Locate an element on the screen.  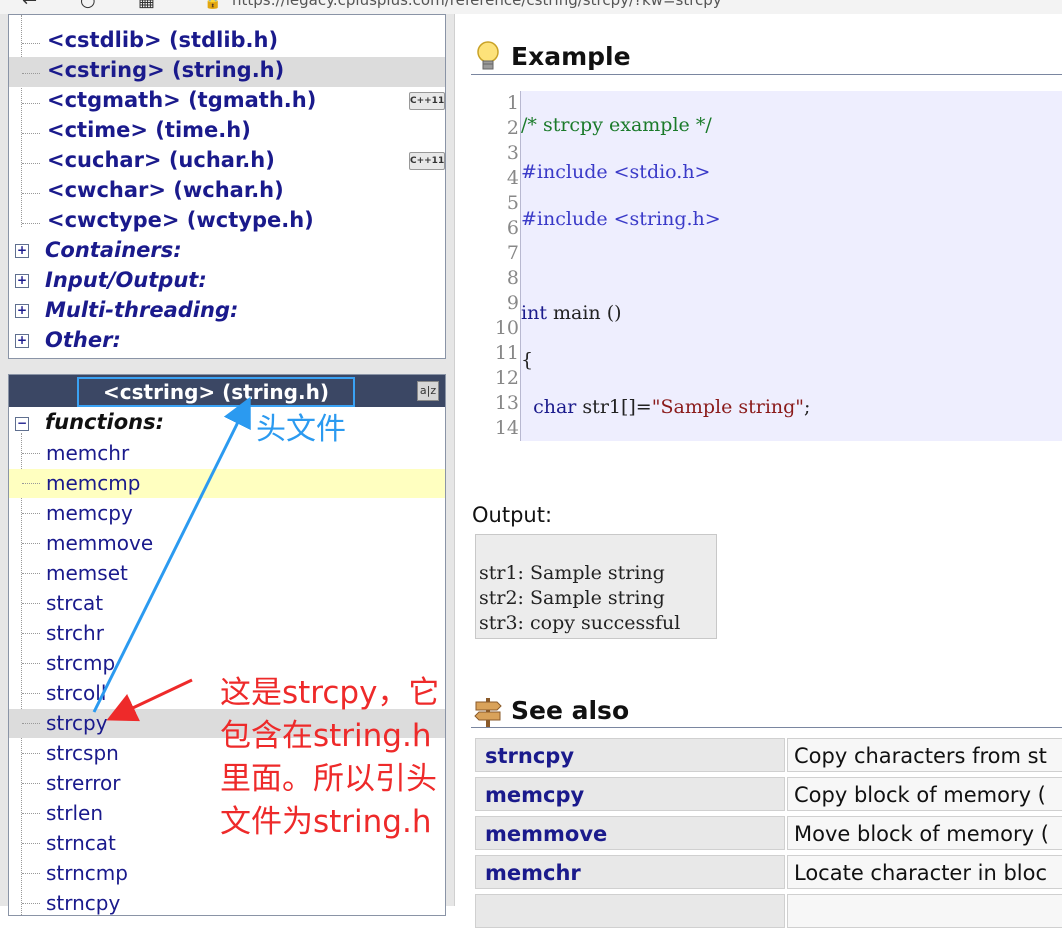
annotation-header-file: 头文件 is located at coordinates (301, 429).